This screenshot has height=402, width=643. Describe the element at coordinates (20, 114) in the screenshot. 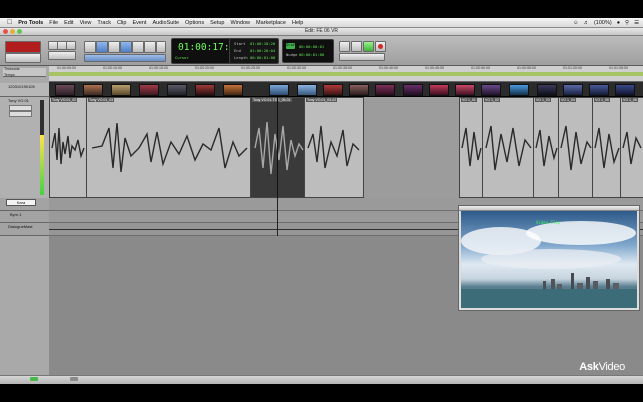

I see `audio-track-output` at that location.